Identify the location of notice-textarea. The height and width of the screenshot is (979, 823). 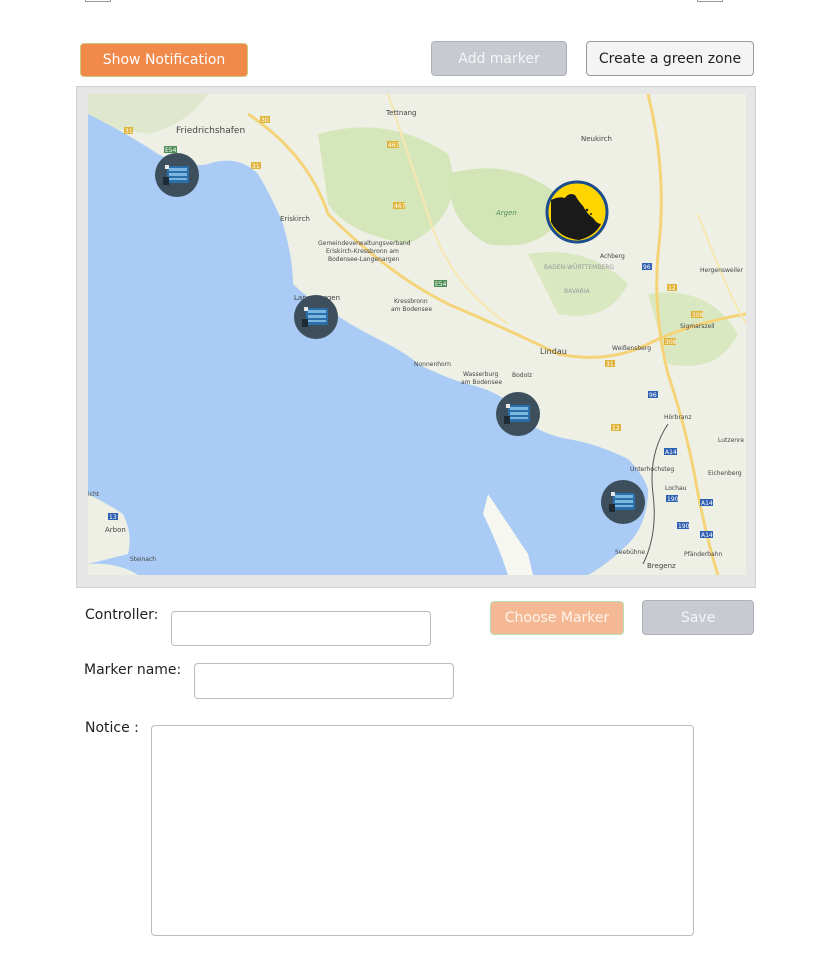
(422, 830).